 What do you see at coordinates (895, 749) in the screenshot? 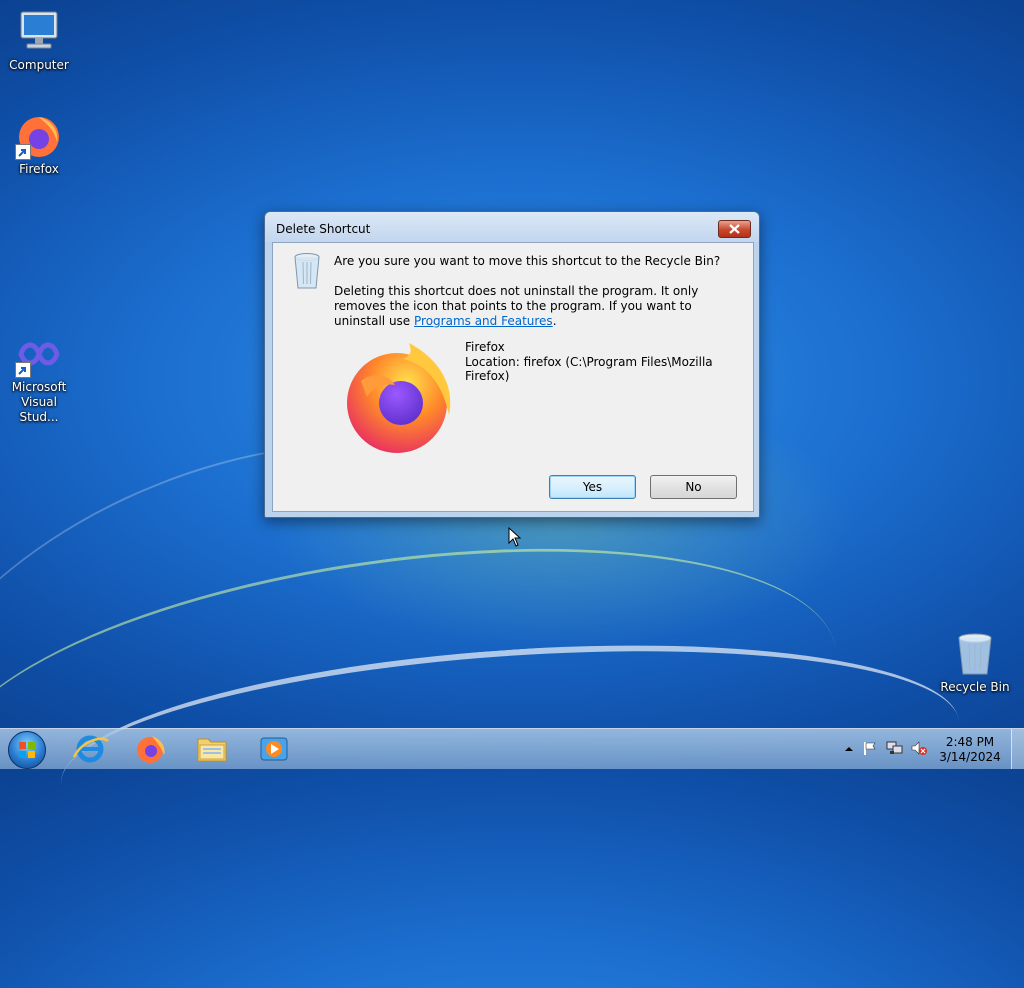
I see `network-icon` at bounding box center [895, 749].